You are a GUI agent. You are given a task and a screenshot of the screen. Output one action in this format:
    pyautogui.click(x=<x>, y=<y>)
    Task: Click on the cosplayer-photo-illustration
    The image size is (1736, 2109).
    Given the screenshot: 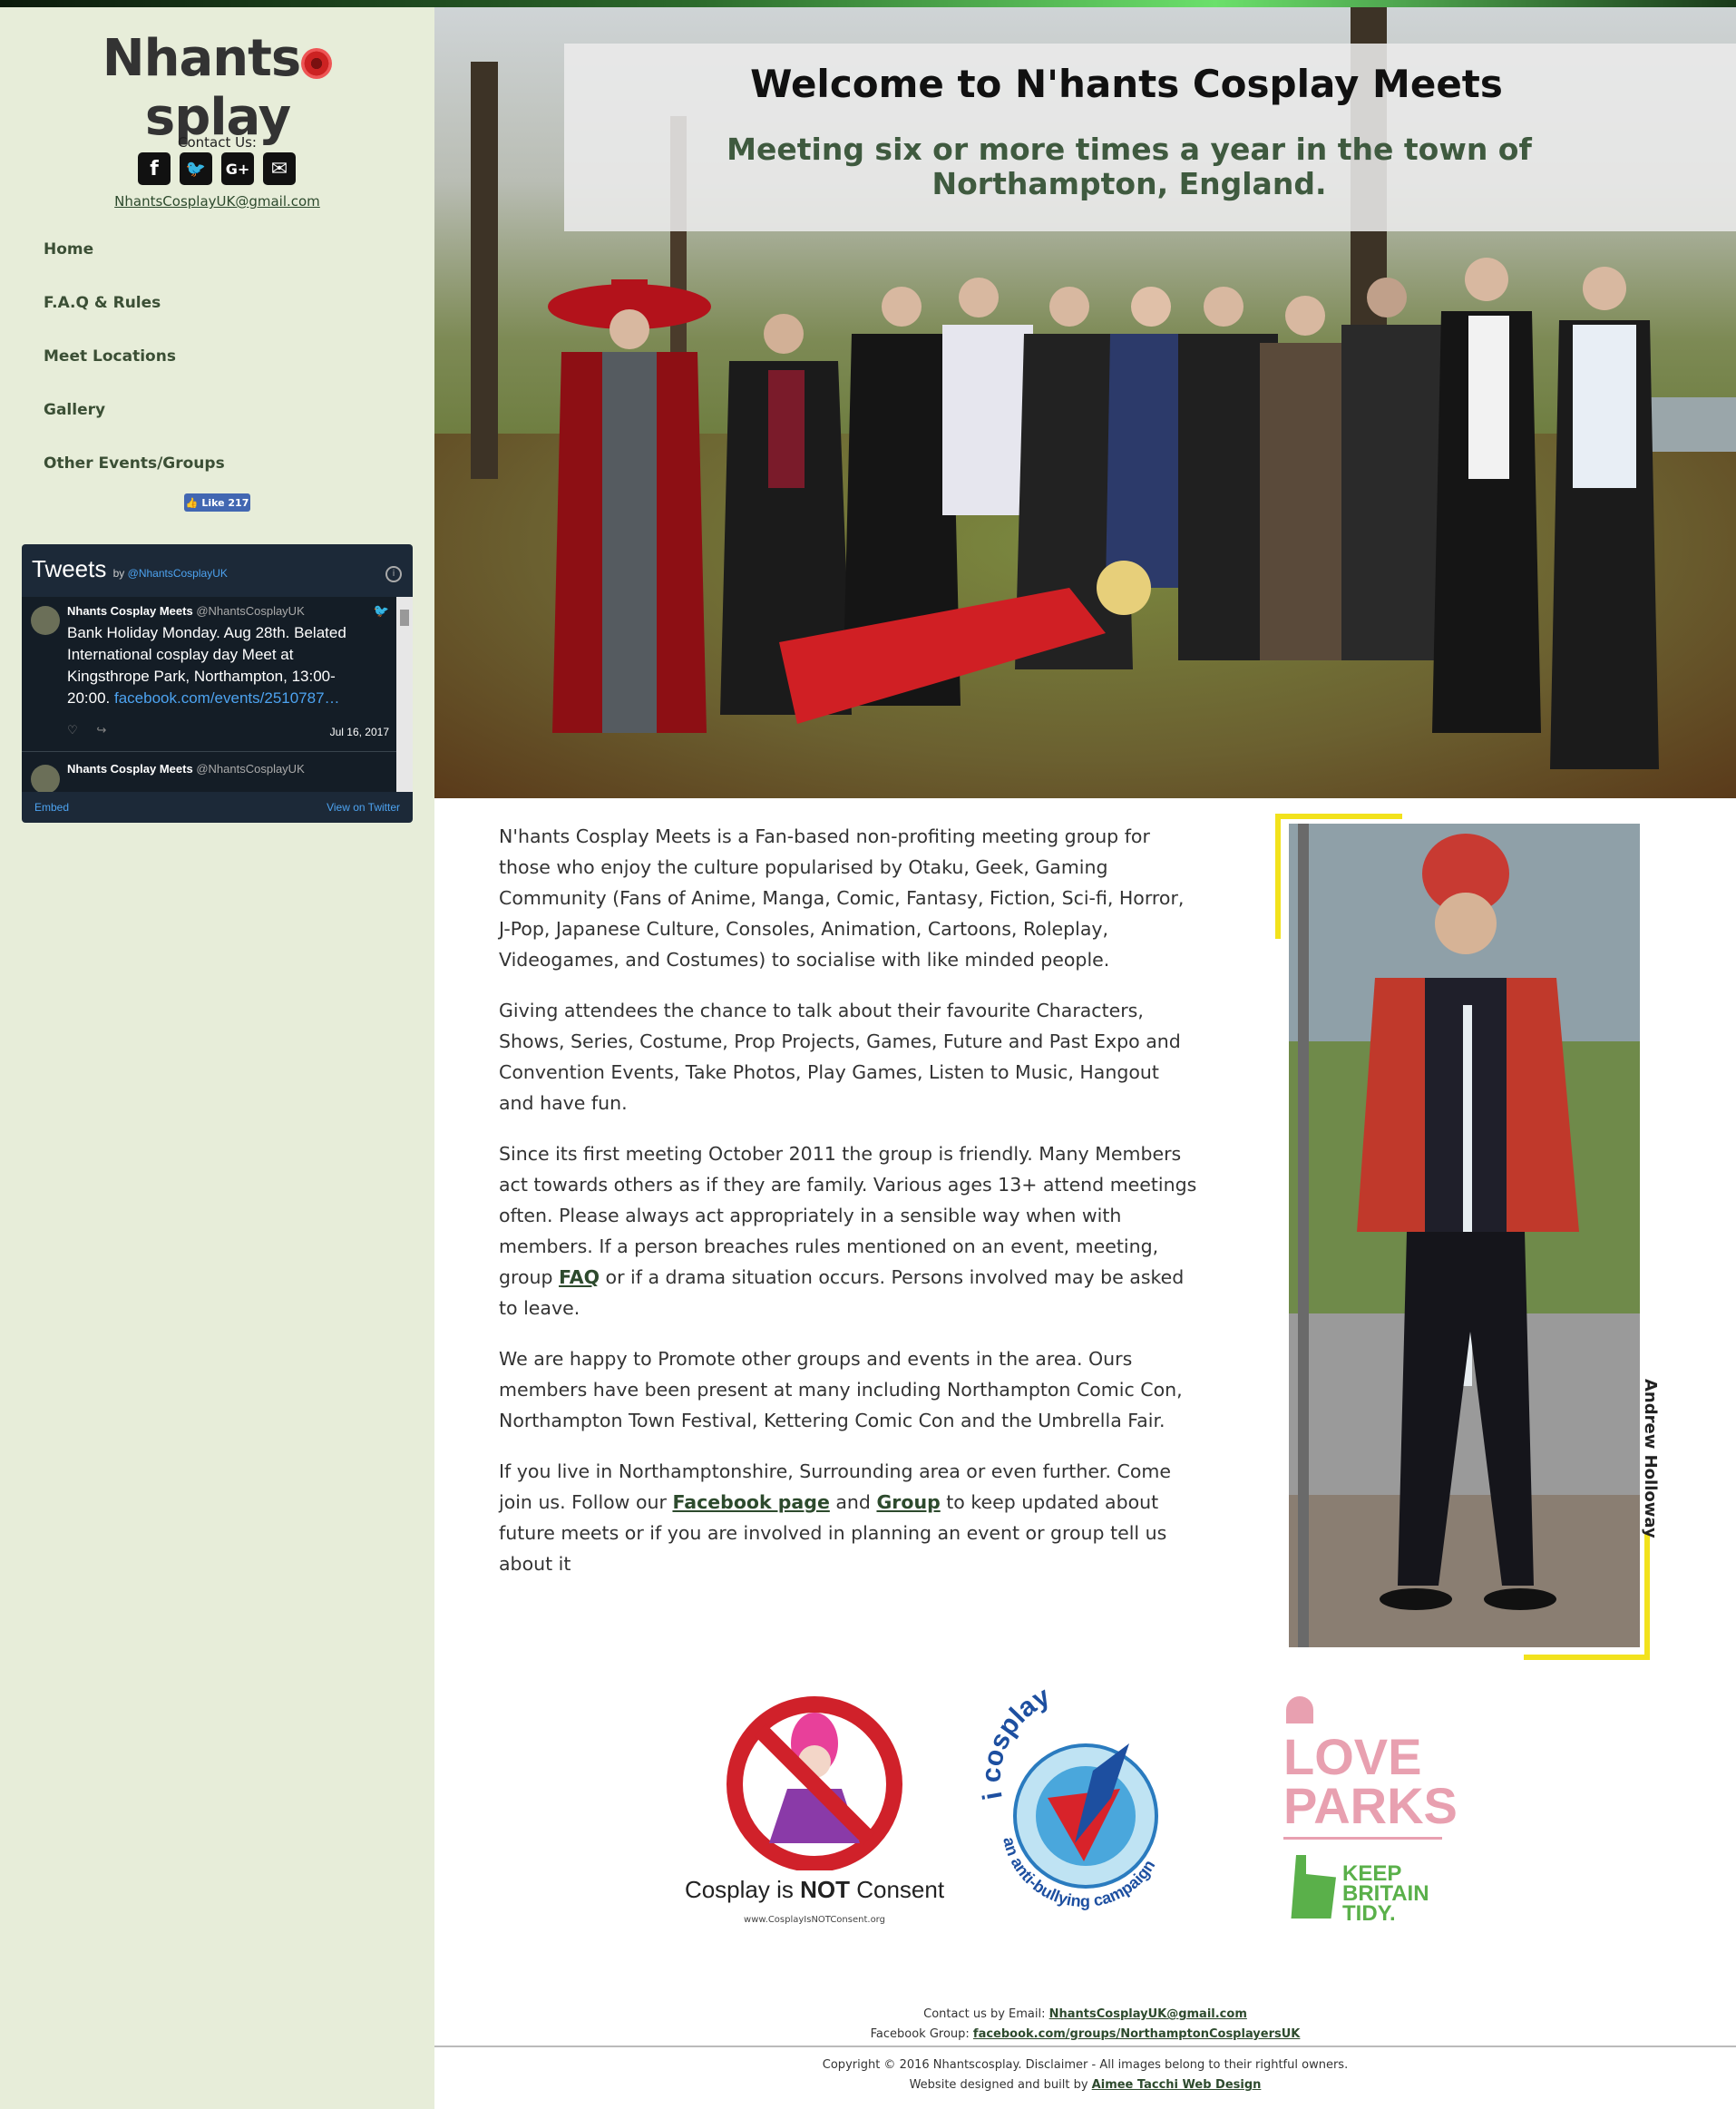 What is the action you would take?
    pyautogui.click(x=1464, y=1235)
    